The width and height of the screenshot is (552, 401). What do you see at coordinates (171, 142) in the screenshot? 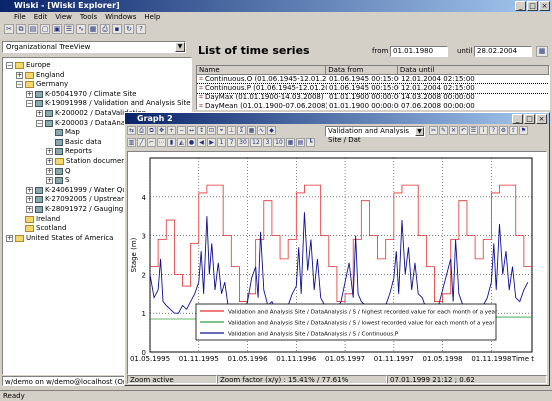
I see `bars-icon: ▮` at bounding box center [171, 142].